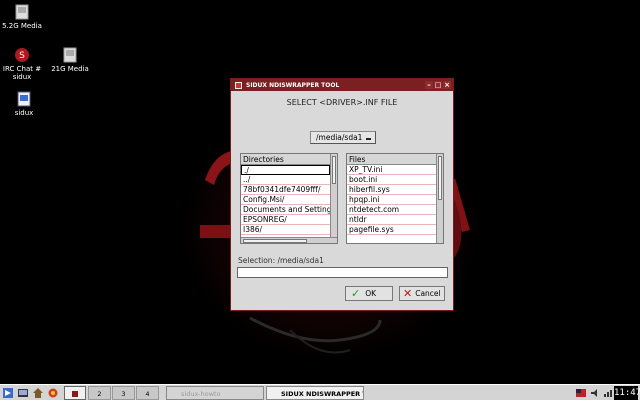 This screenshot has width=640, height=400. What do you see at coordinates (53, 393) in the screenshot?
I see `browser-icon` at bounding box center [53, 393].